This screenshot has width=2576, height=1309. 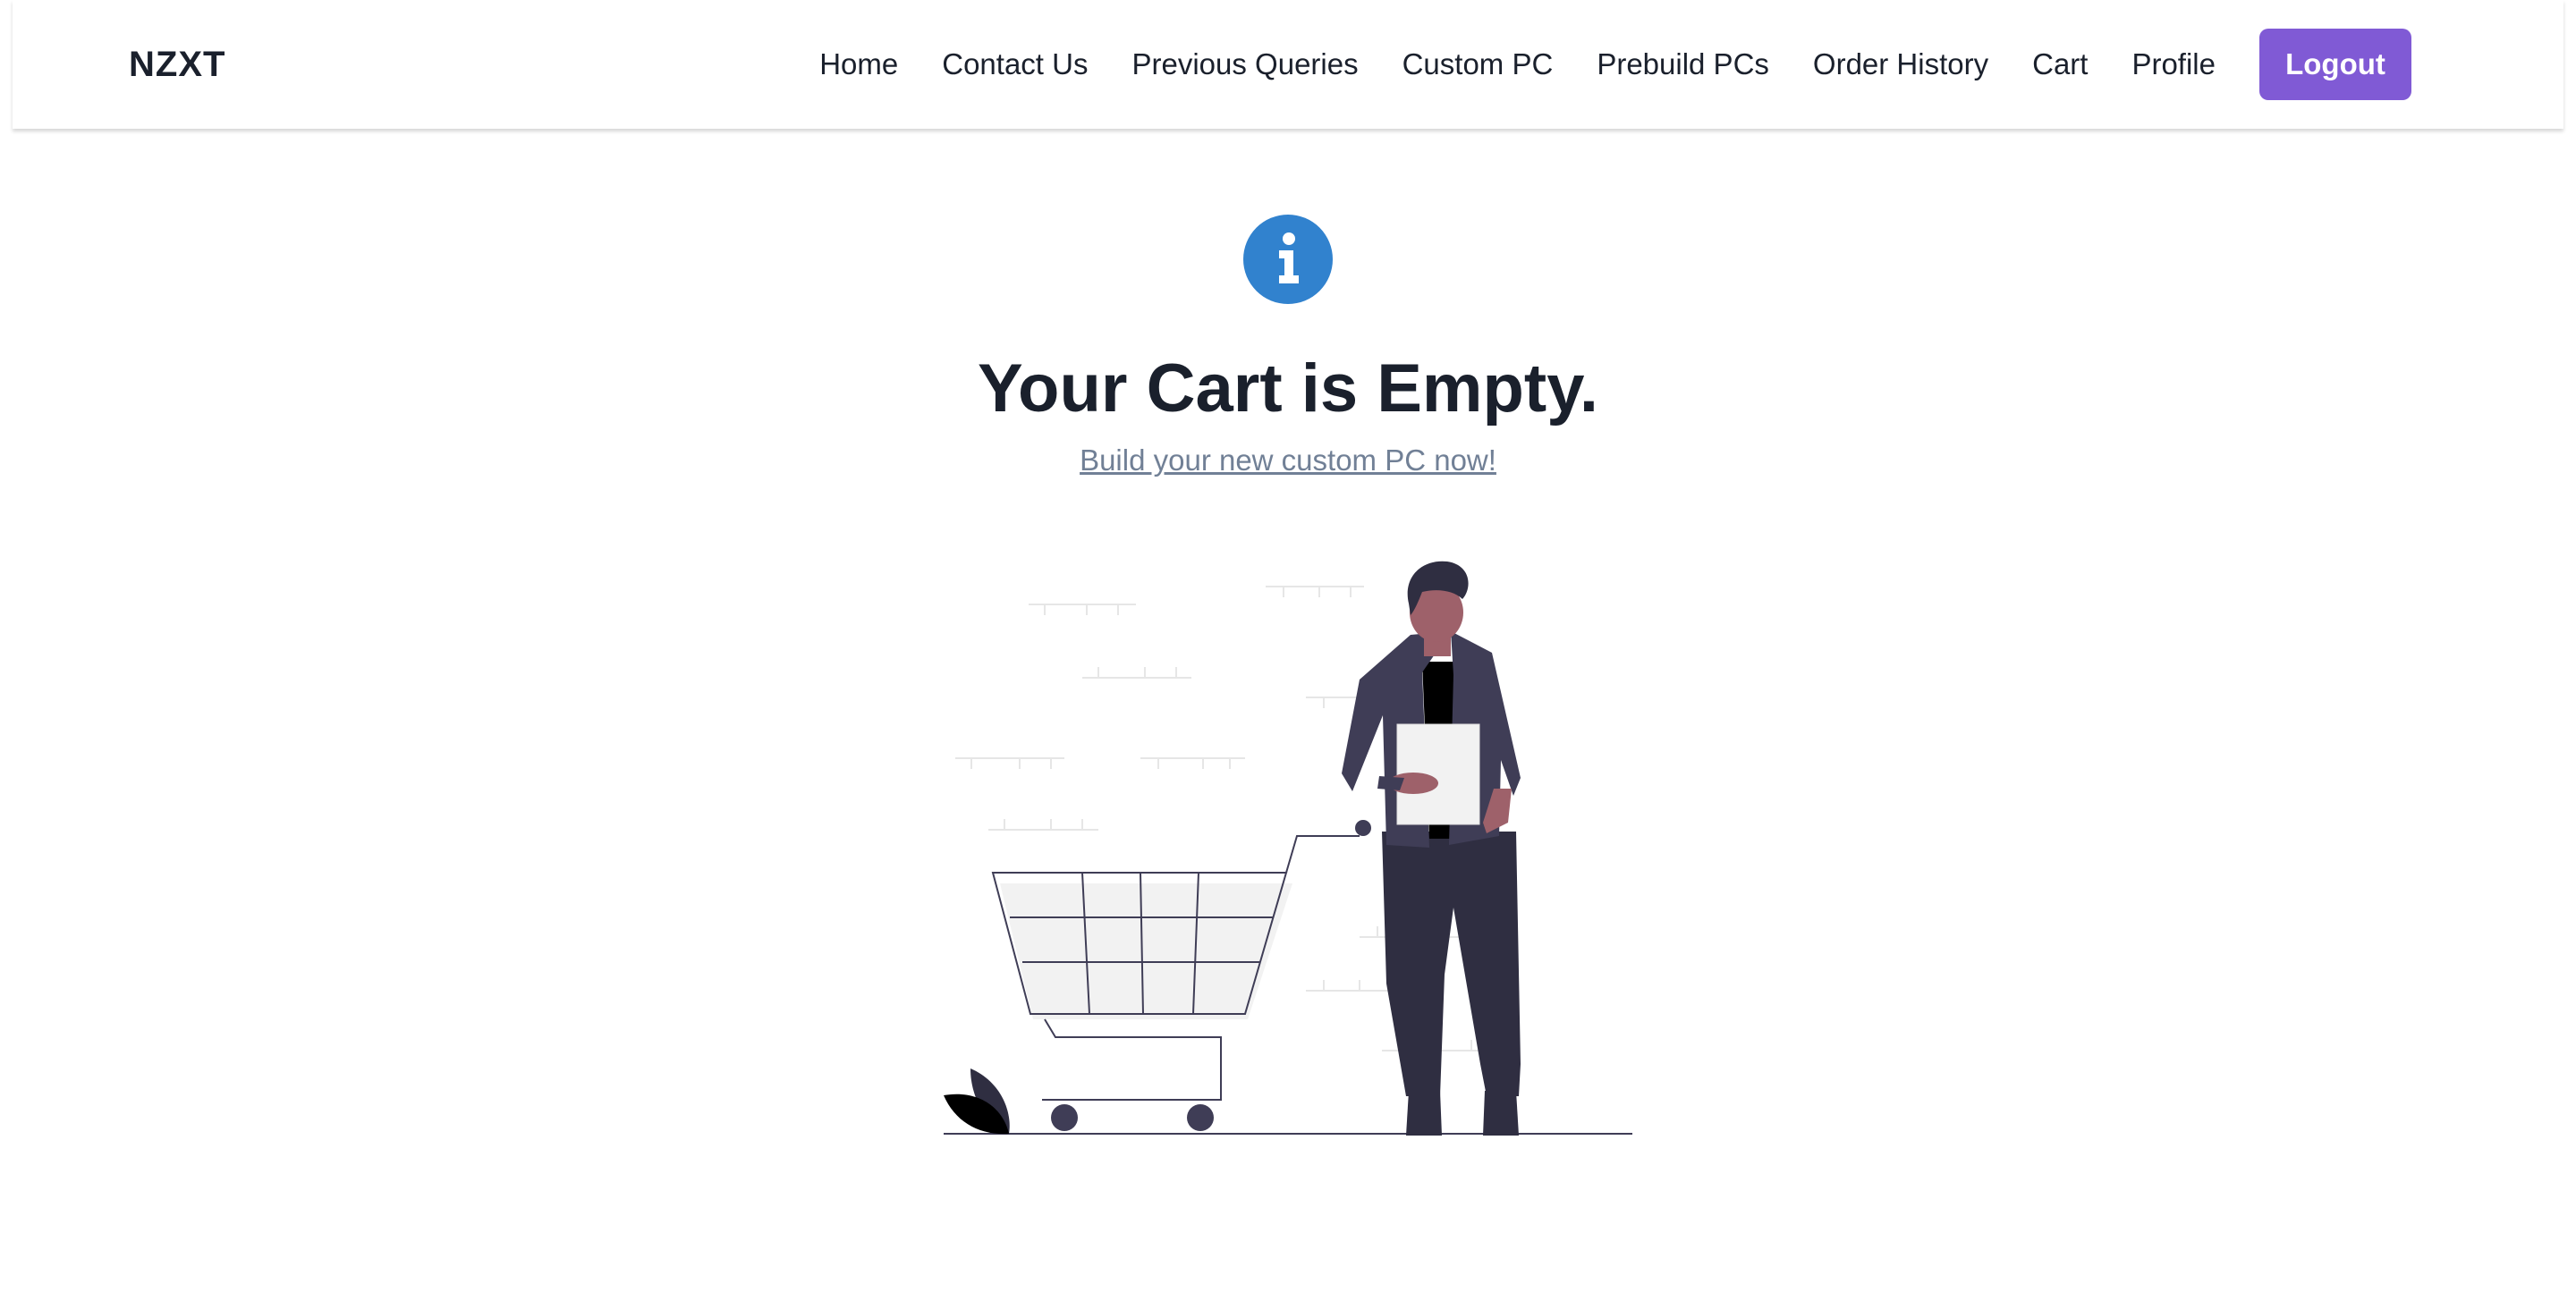 What do you see at coordinates (1288, 259) in the screenshot?
I see `info-icon` at bounding box center [1288, 259].